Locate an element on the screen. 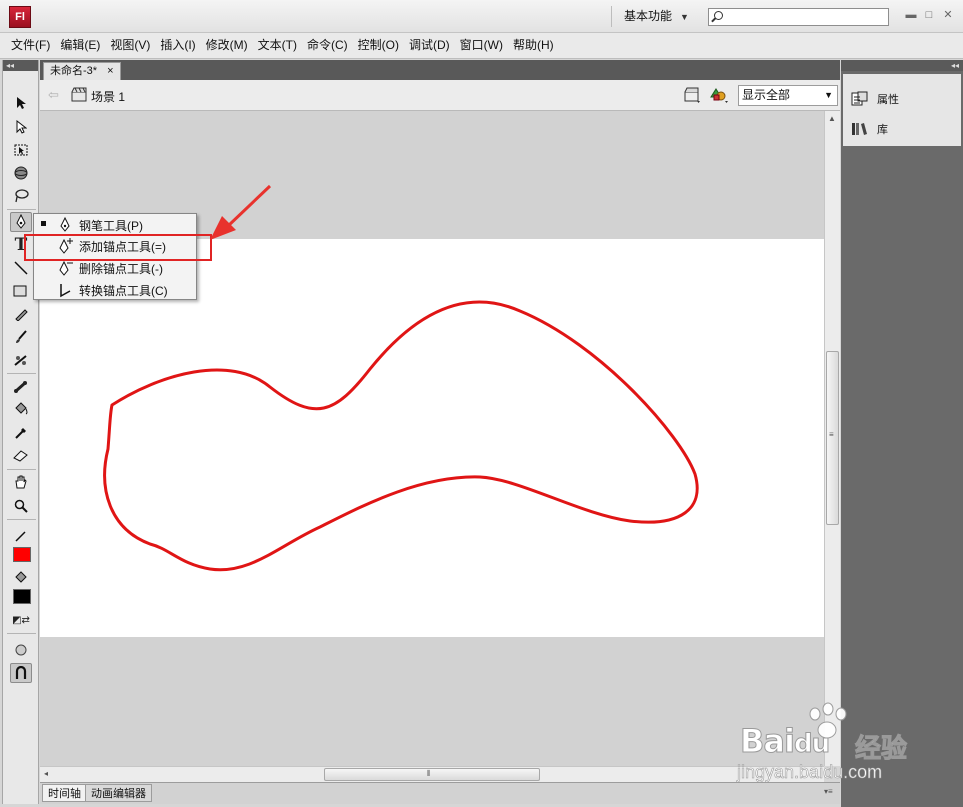 Image resolution: width=963 pixels, height=807 pixels. scroll-up-icon: ▲ is located at coordinates (832, 118).